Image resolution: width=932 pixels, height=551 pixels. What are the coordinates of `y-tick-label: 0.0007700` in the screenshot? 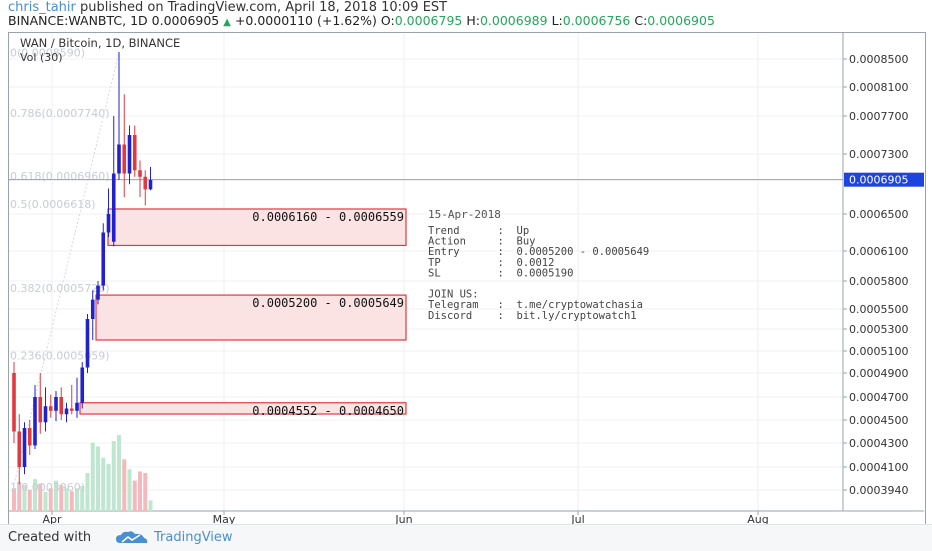 It's located at (879, 116).